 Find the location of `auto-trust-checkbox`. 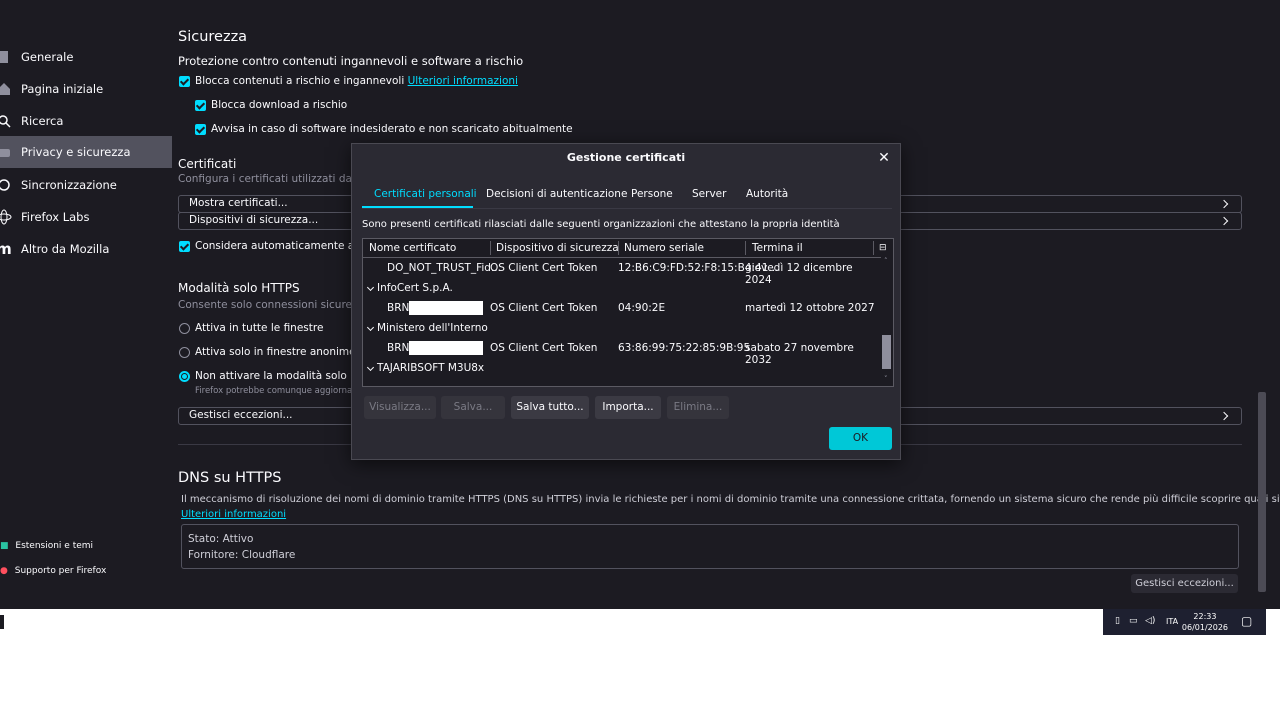

auto-trust-checkbox is located at coordinates (184, 246).